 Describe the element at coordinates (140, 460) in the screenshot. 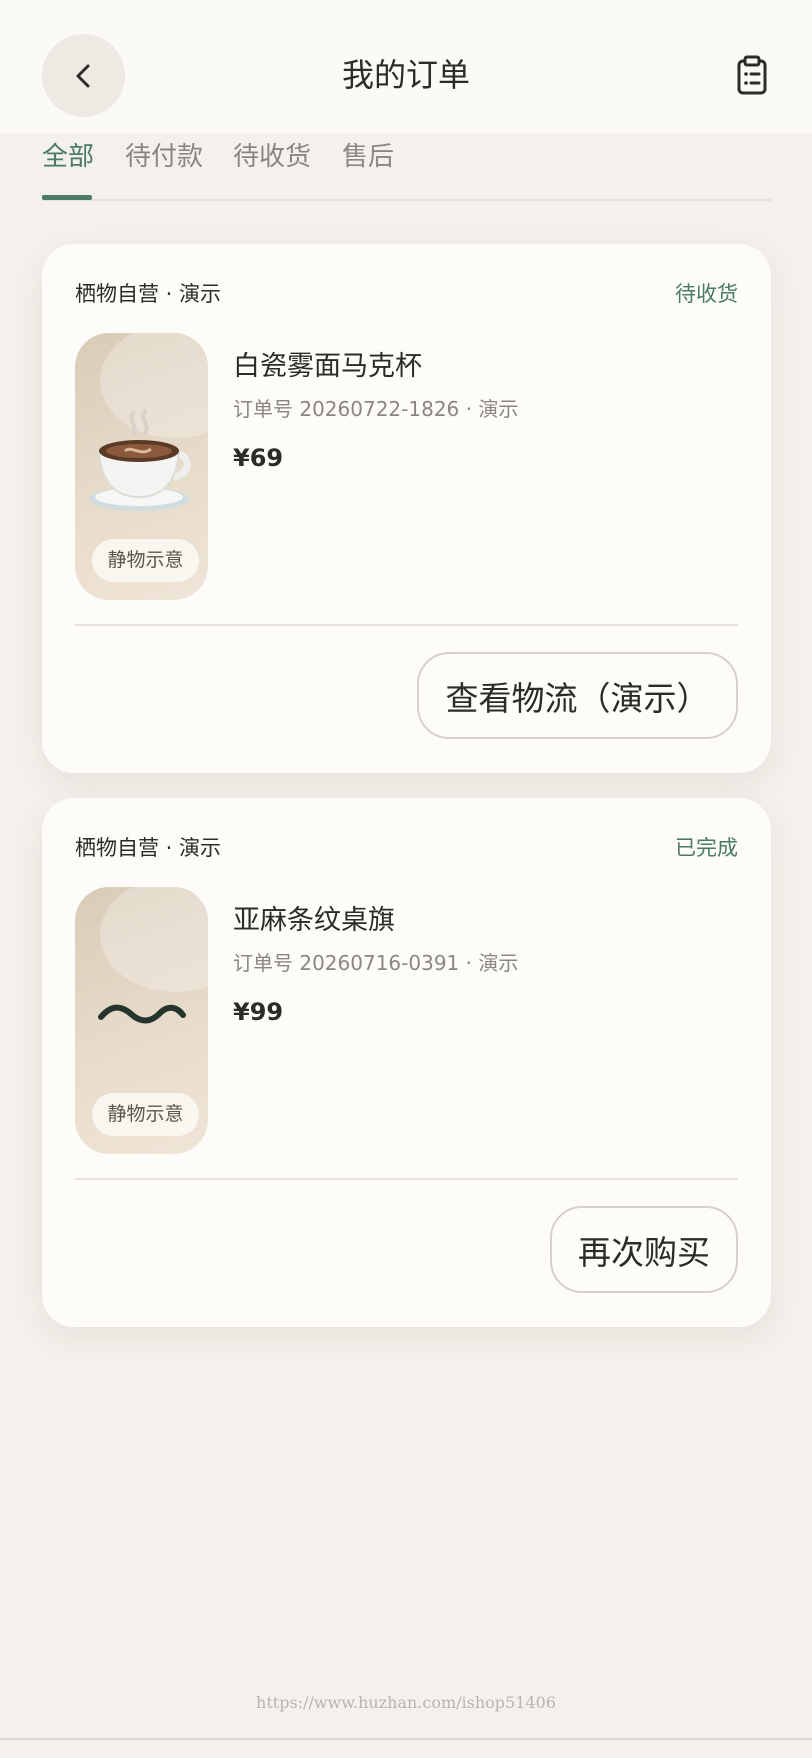

I see `coffee-cup-icon` at that location.